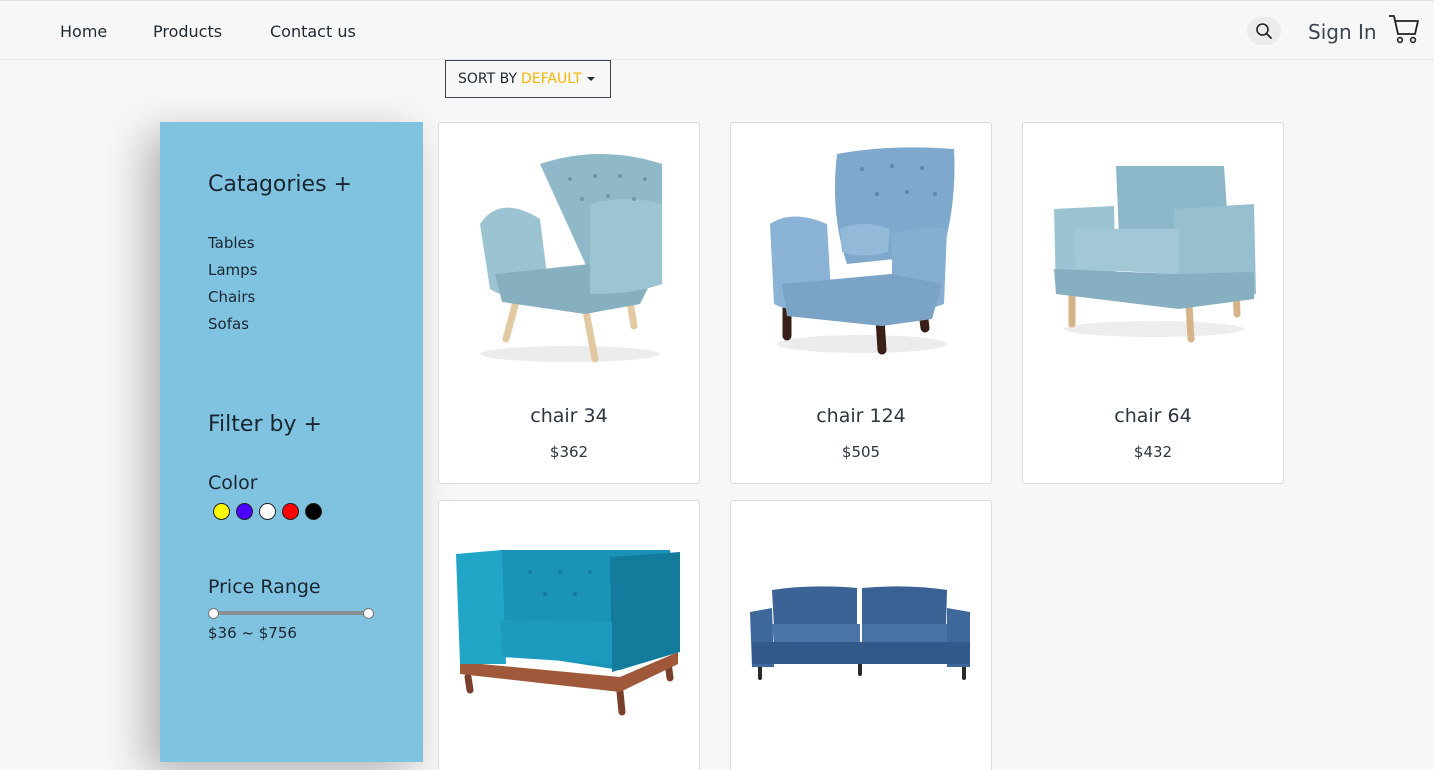  Describe the element at coordinates (1153, 416) in the screenshot. I see `product-name: chair 64` at that location.